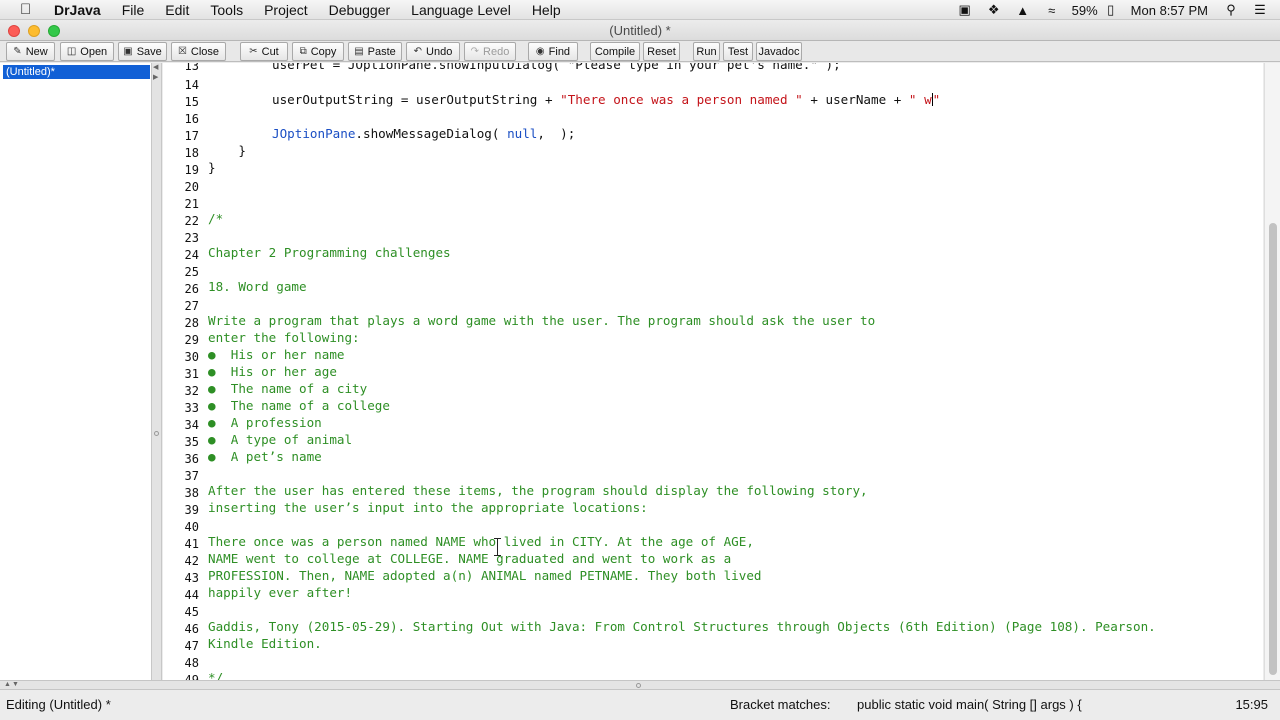 This screenshot has width=1280, height=720. Describe the element at coordinates (142, 51) in the screenshot. I see `save-button: ▣ Save` at that location.